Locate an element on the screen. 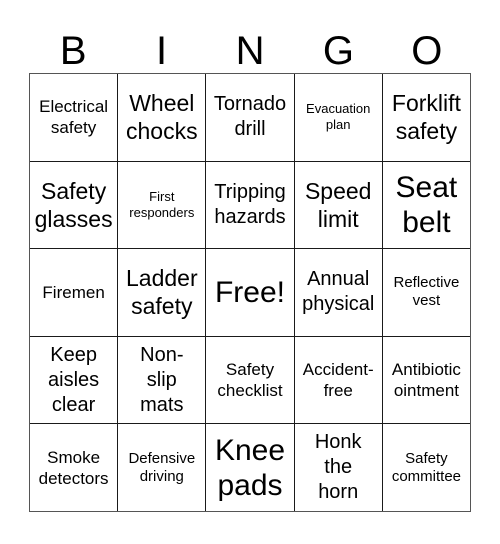  bingo-free-cell: Free! is located at coordinates (250, 292).